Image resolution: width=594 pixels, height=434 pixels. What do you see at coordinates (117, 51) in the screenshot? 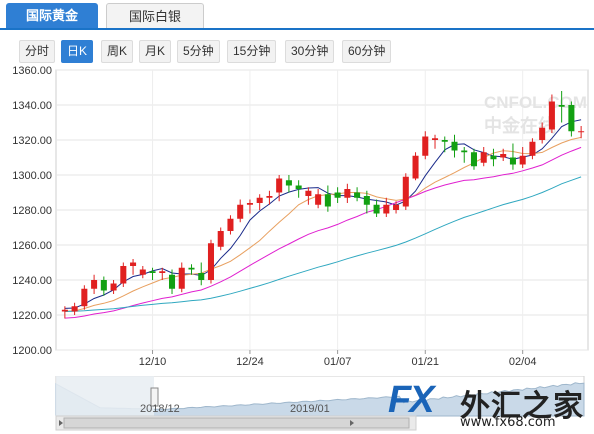
I see `period-button-weekly-k: 周K` at bounding box center [117, 51].